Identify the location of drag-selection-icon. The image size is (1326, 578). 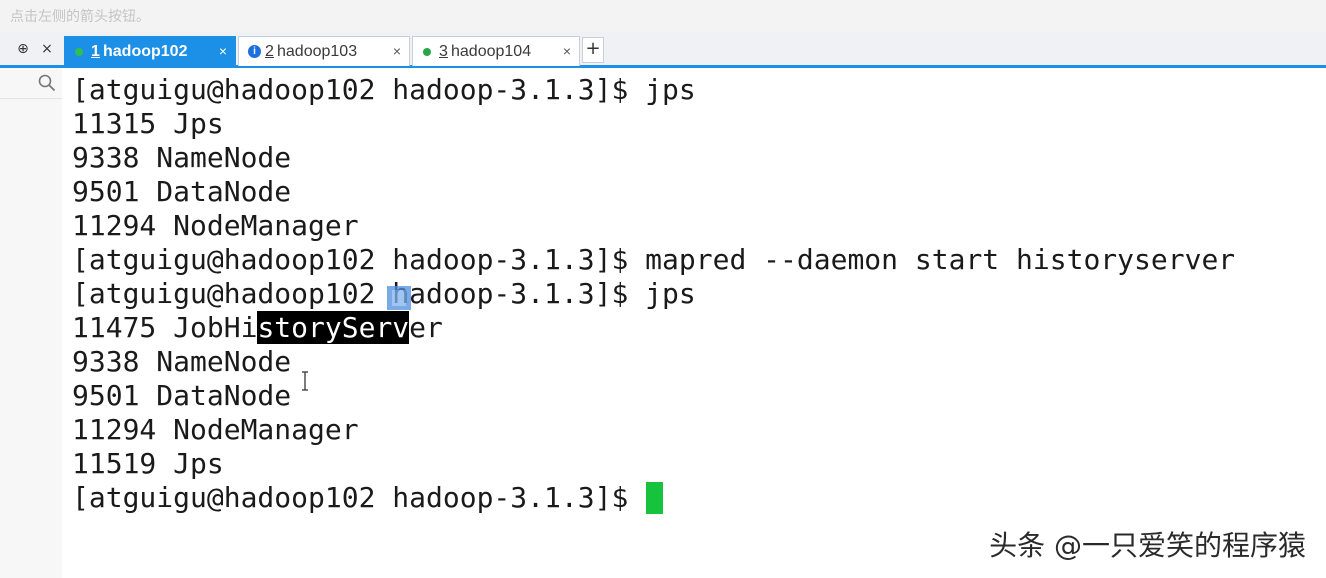
(399, 298).